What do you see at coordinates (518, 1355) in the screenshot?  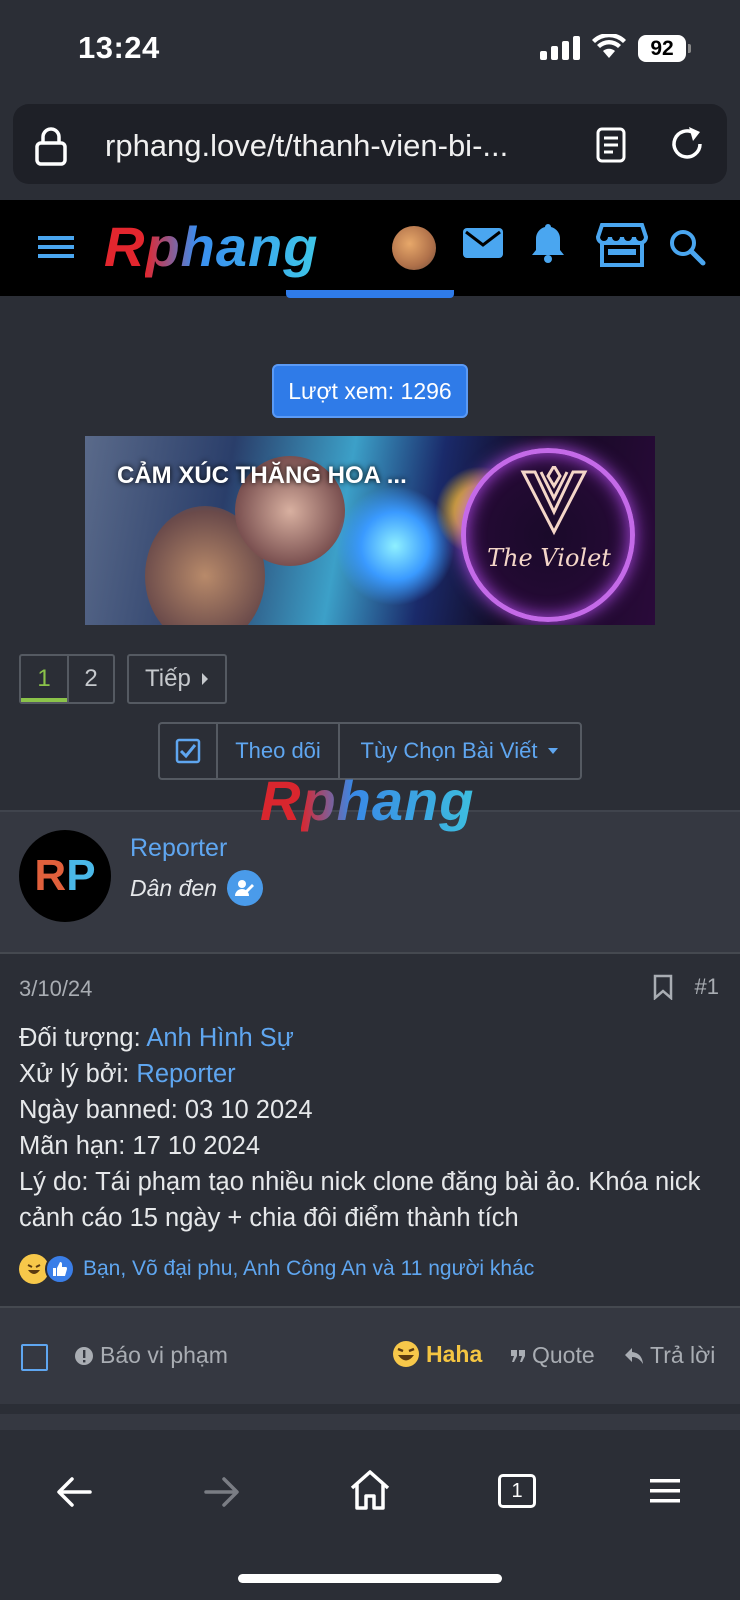 I see `quote-icon` at bounding box center [518, 1355].